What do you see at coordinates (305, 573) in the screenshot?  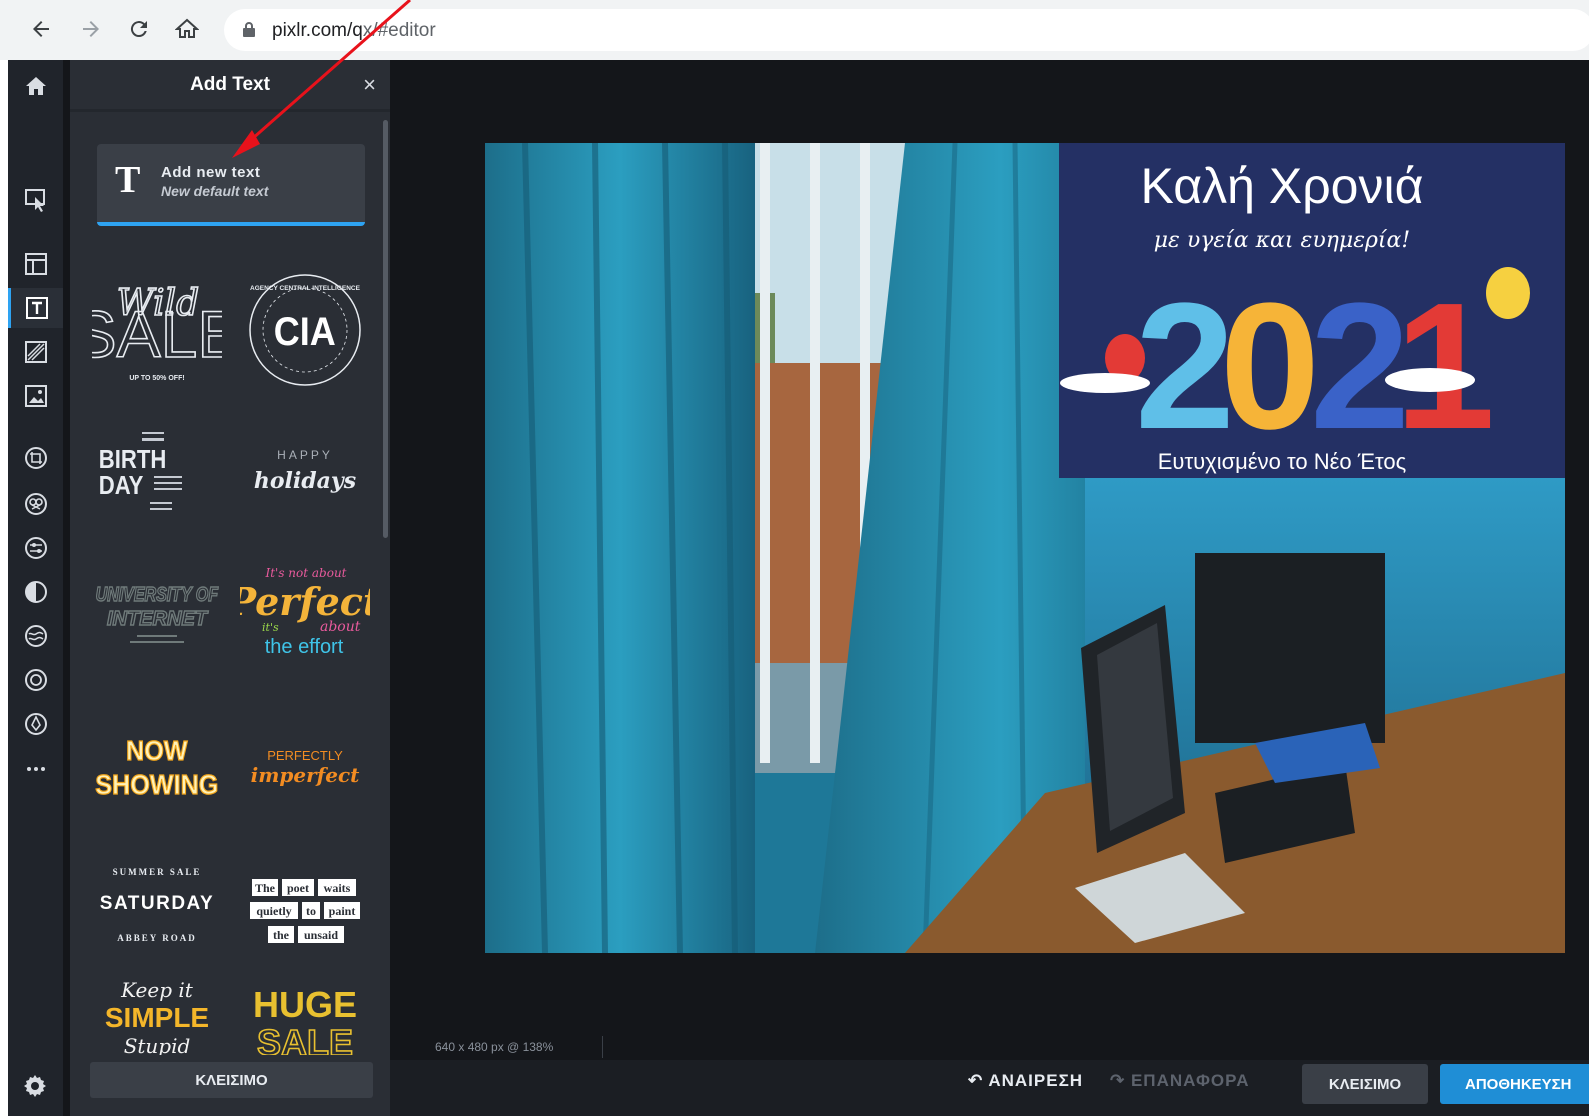 I see `preset-text: It's not about` at bounding box center [305, 573].